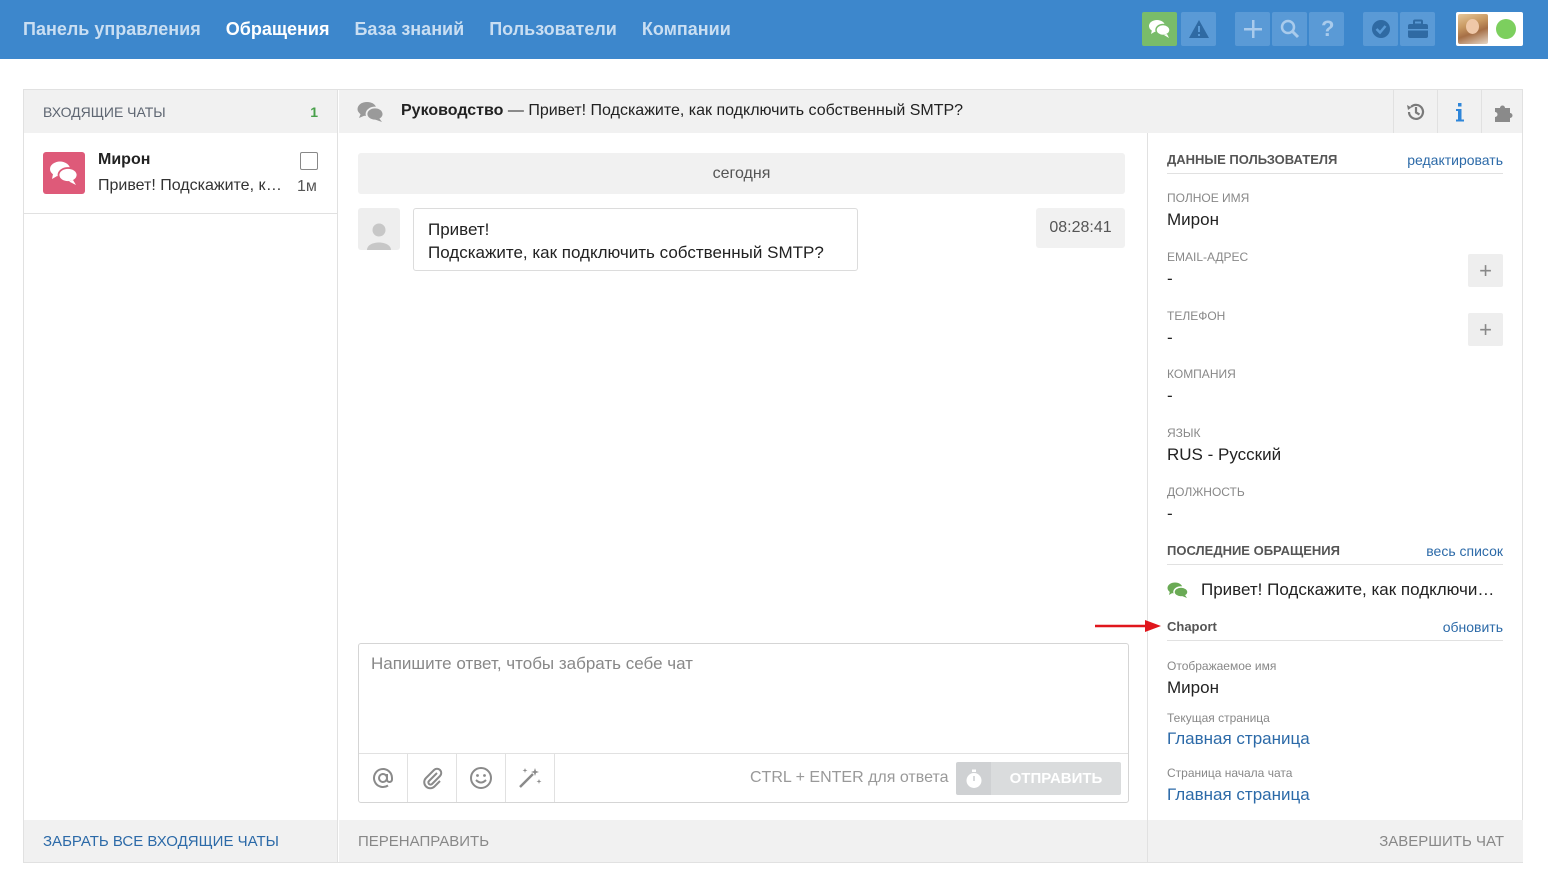 The image size is (1548, 888). I want to click on puzzle-icon, so click(1503, 113).